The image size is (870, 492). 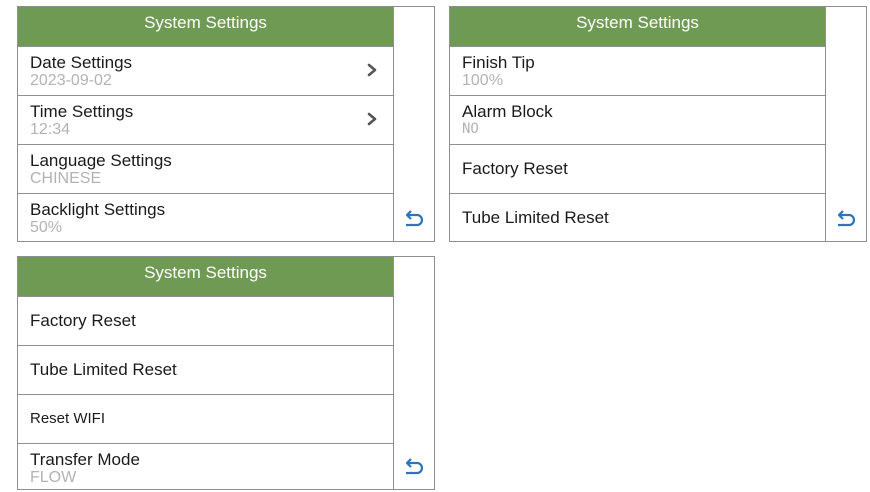 I want to click on reset-wifi-item: Reset WIFI, so click(x=205, y=418).